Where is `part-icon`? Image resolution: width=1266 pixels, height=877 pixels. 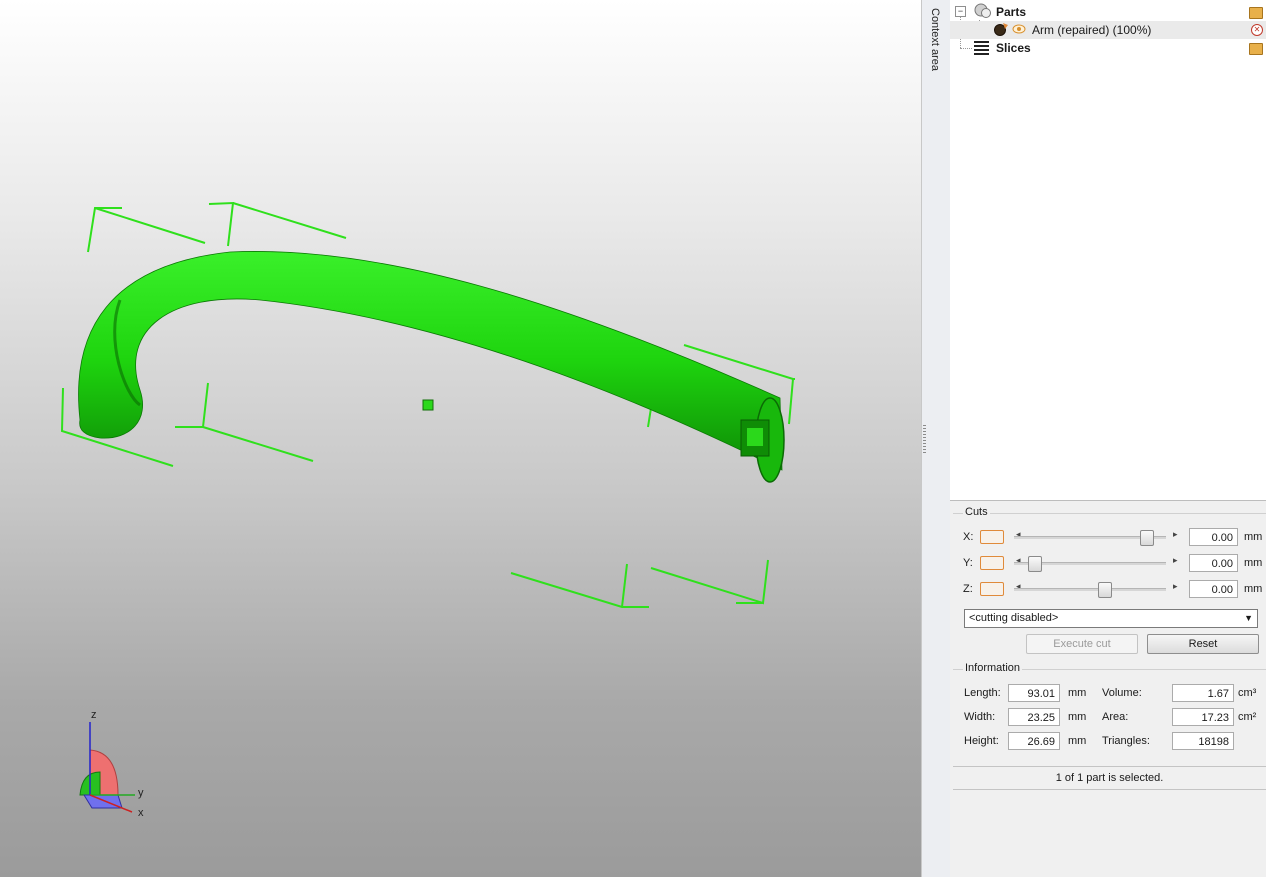 part-icon is located at coordinates (1001, 29).